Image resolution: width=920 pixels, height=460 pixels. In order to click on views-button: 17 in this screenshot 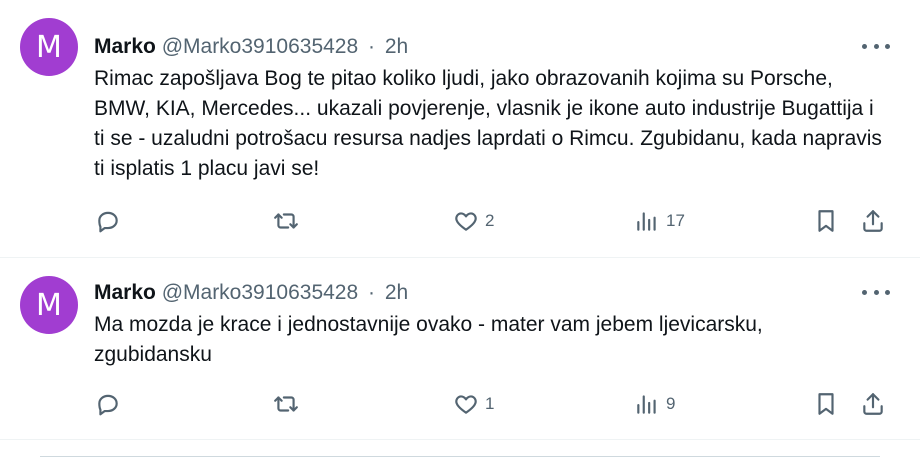, I will do `click(659, 221)`.